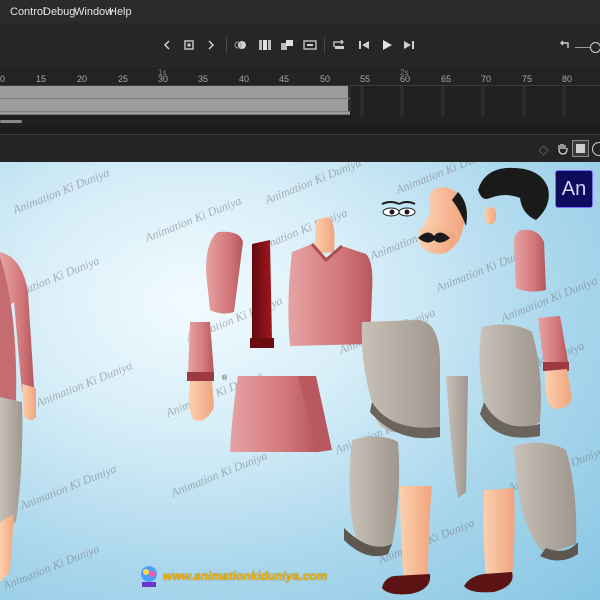 The image size is (600, 600). Describe the element at coordinates (245, 576) in the screenshot. I see `site-url: www.animationkiduniya.com` at that location.